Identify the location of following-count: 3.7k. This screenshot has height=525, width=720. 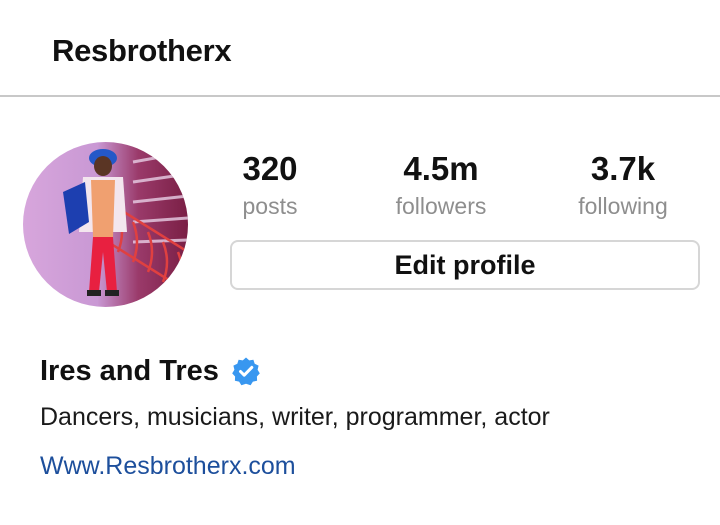
(623, 168).